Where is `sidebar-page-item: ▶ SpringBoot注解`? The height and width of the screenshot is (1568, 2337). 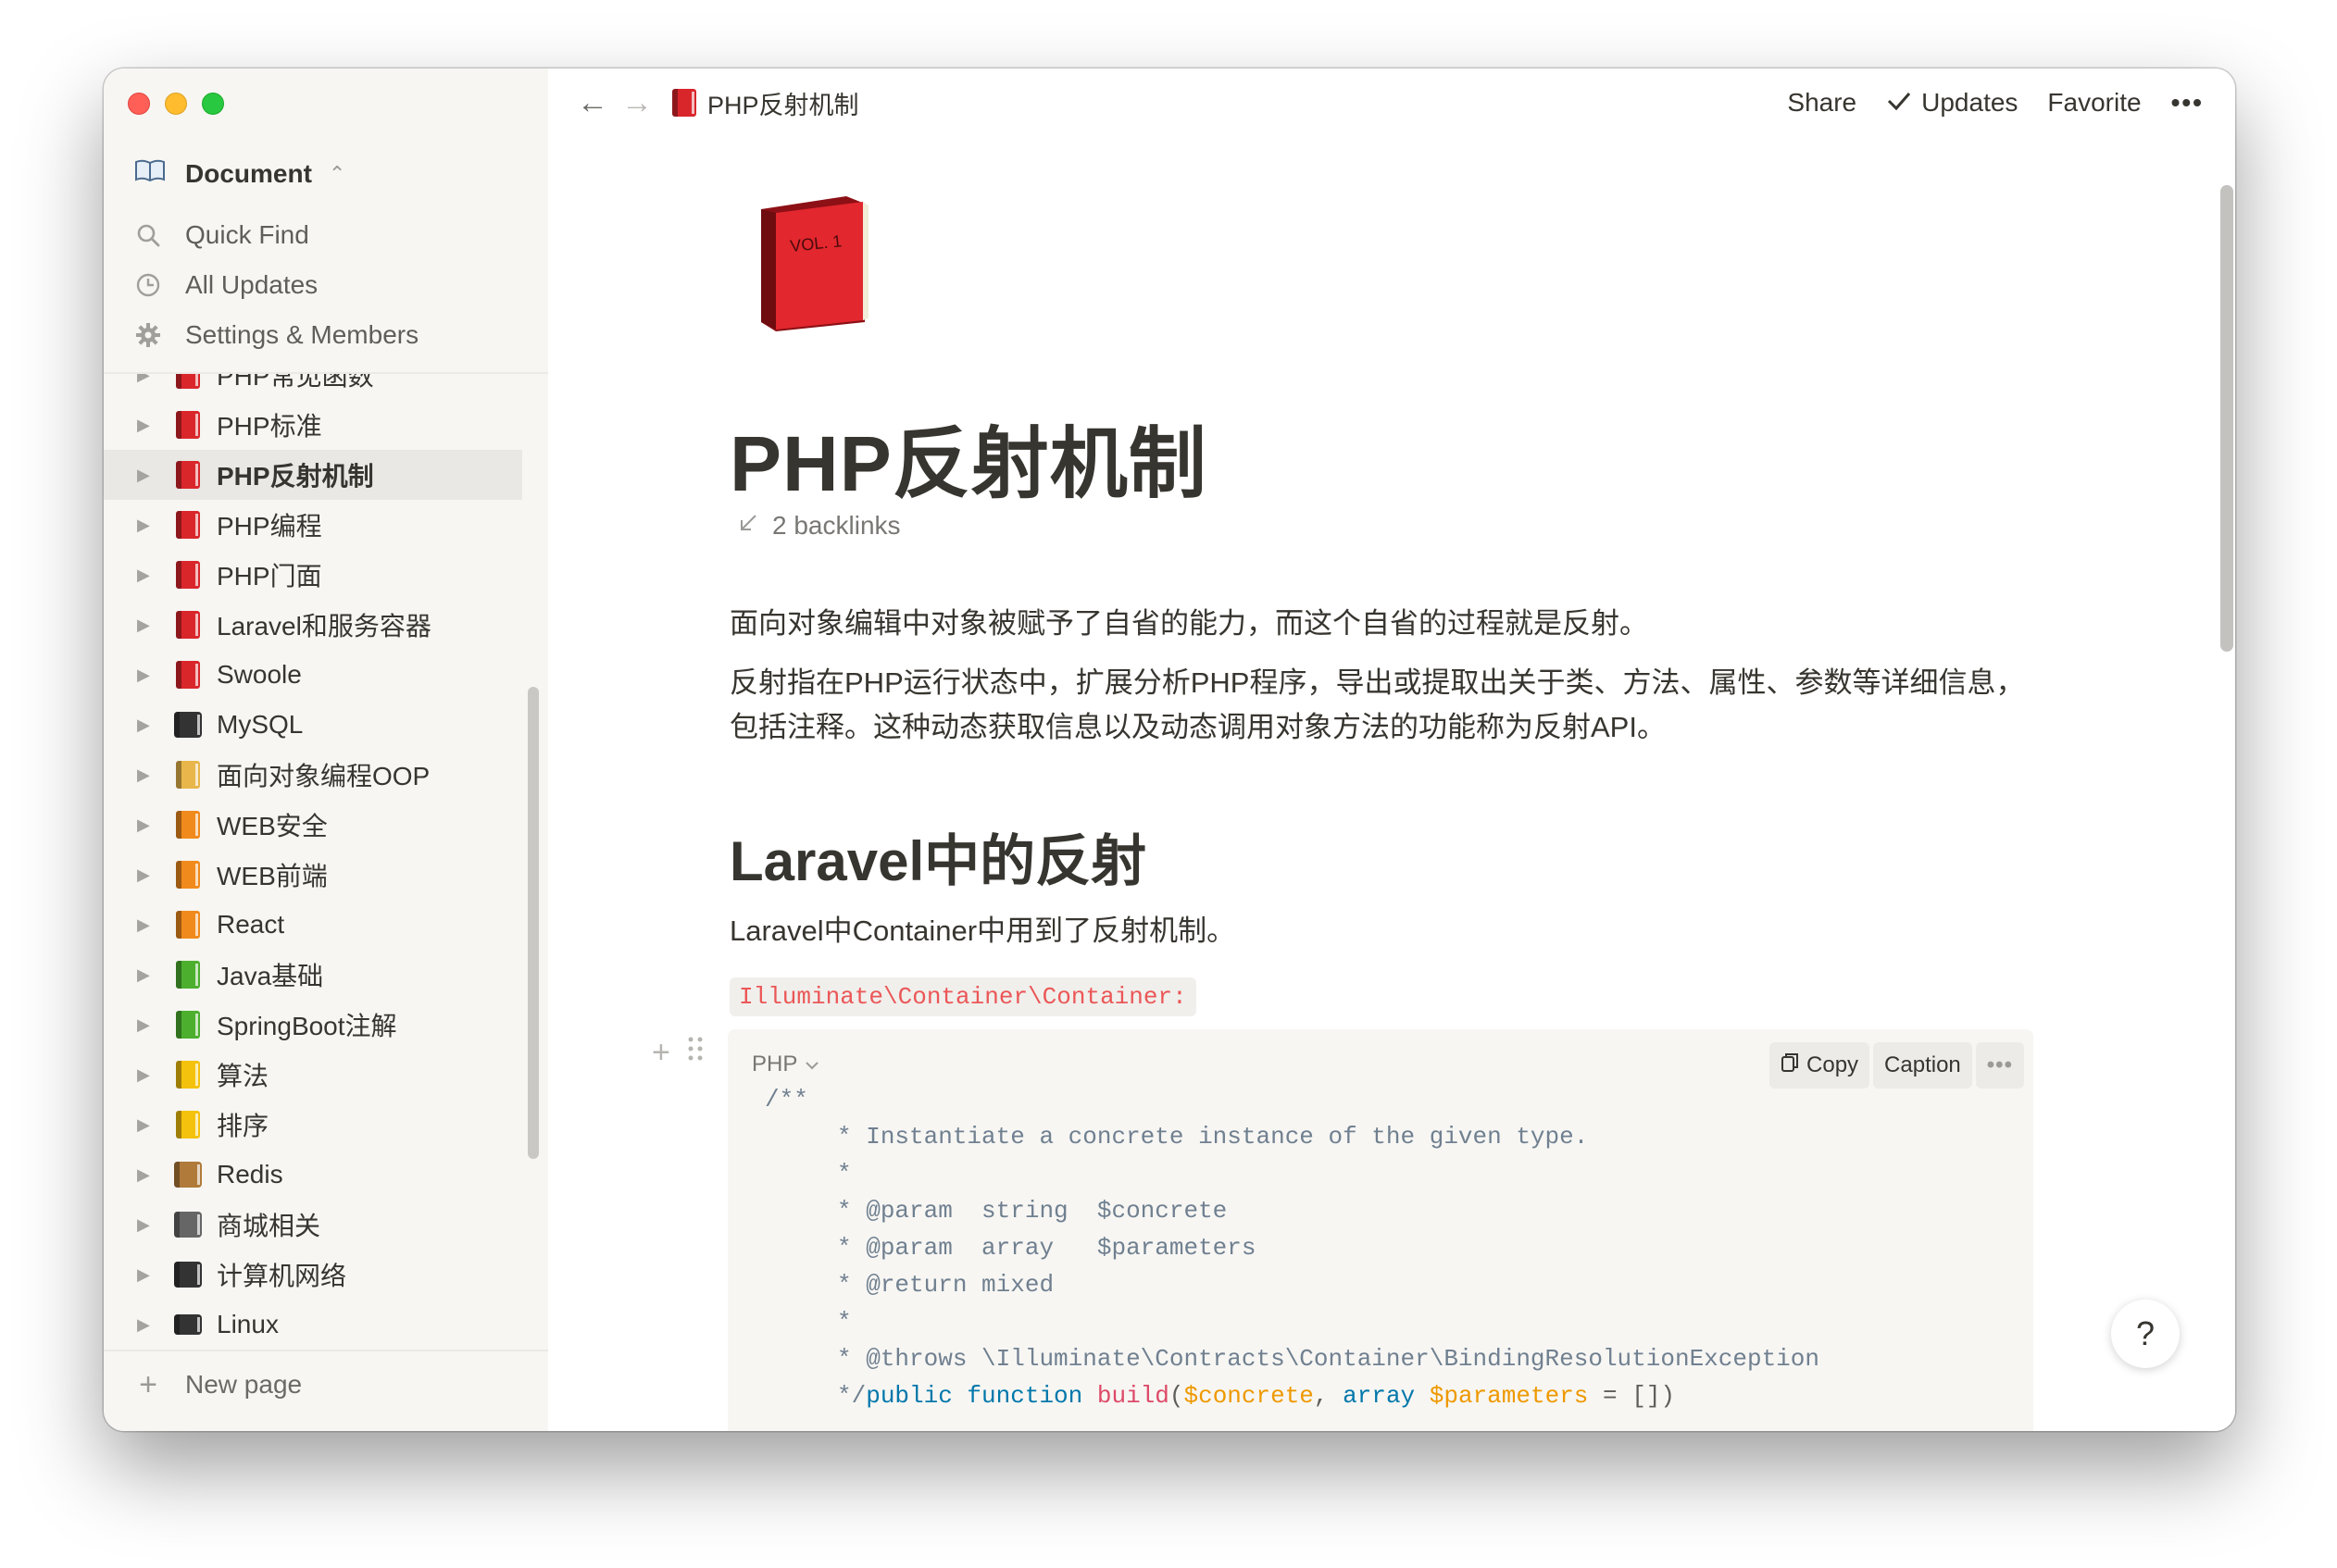 sidebar-page-item: ▶ SpringBoot注解 is located at coordinates (313, 1025).